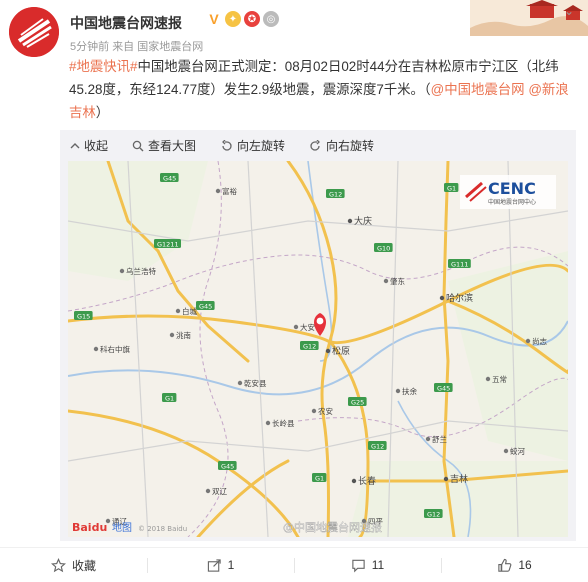  I want to click on share-button: 1, so click(220, 565).